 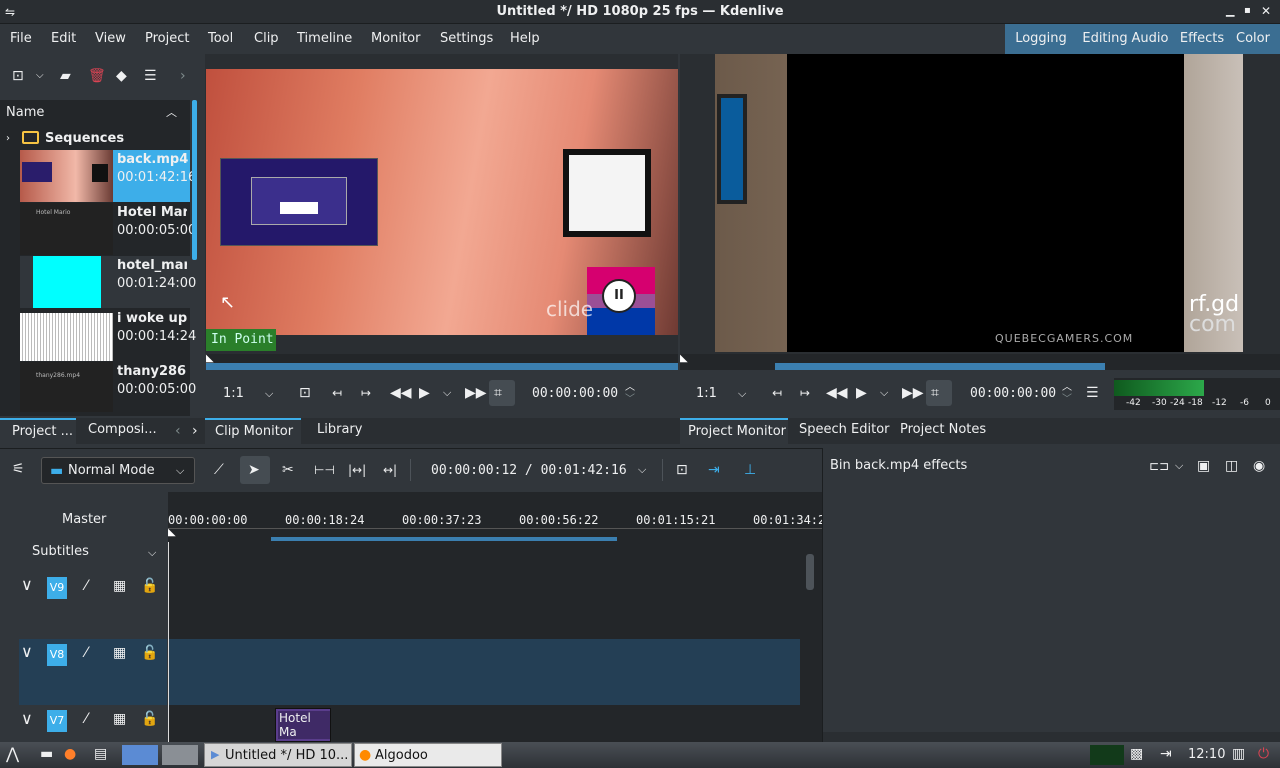 What do you see at coordinates (220, 38) in the screenshot?
I see `menu-tool: Tool` at bounding box center [220, 38].